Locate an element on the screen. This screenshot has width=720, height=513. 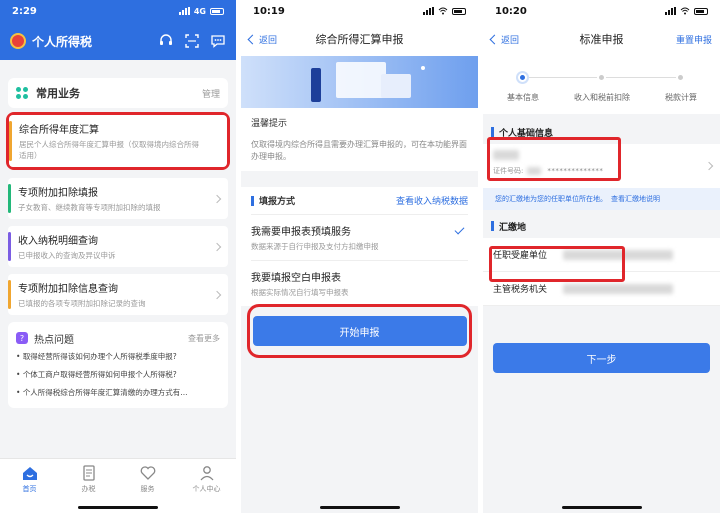
tax-office-label: 主管税务机关 is located at coordinates (520, 290).